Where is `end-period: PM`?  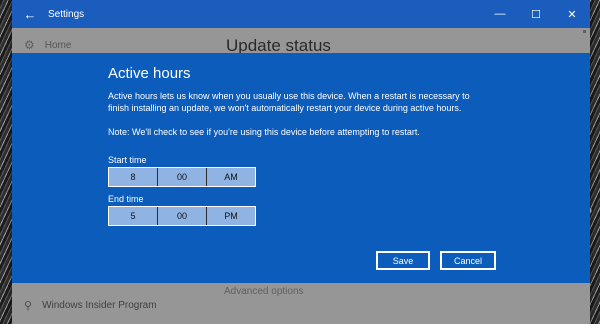 end-period: PM is located at coordinates (231, 216).